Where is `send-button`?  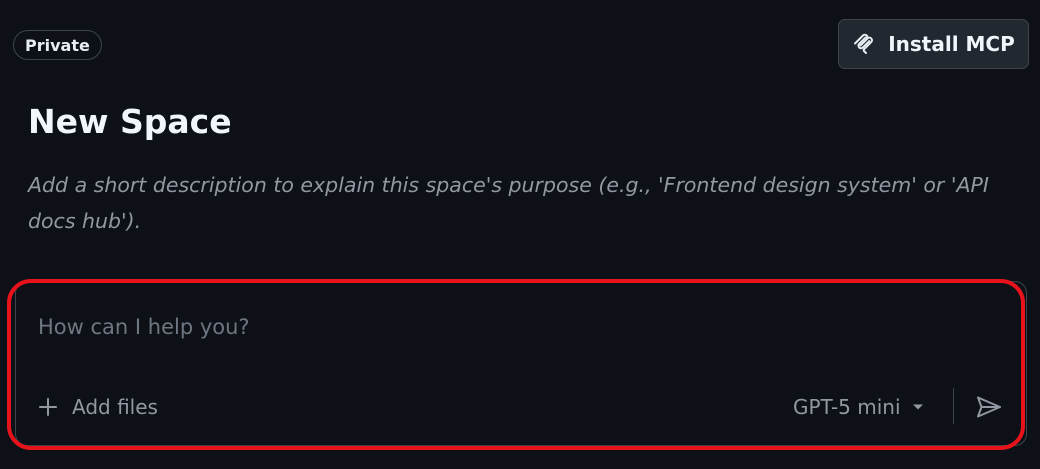
send-button is located at coordinates (989, 407).